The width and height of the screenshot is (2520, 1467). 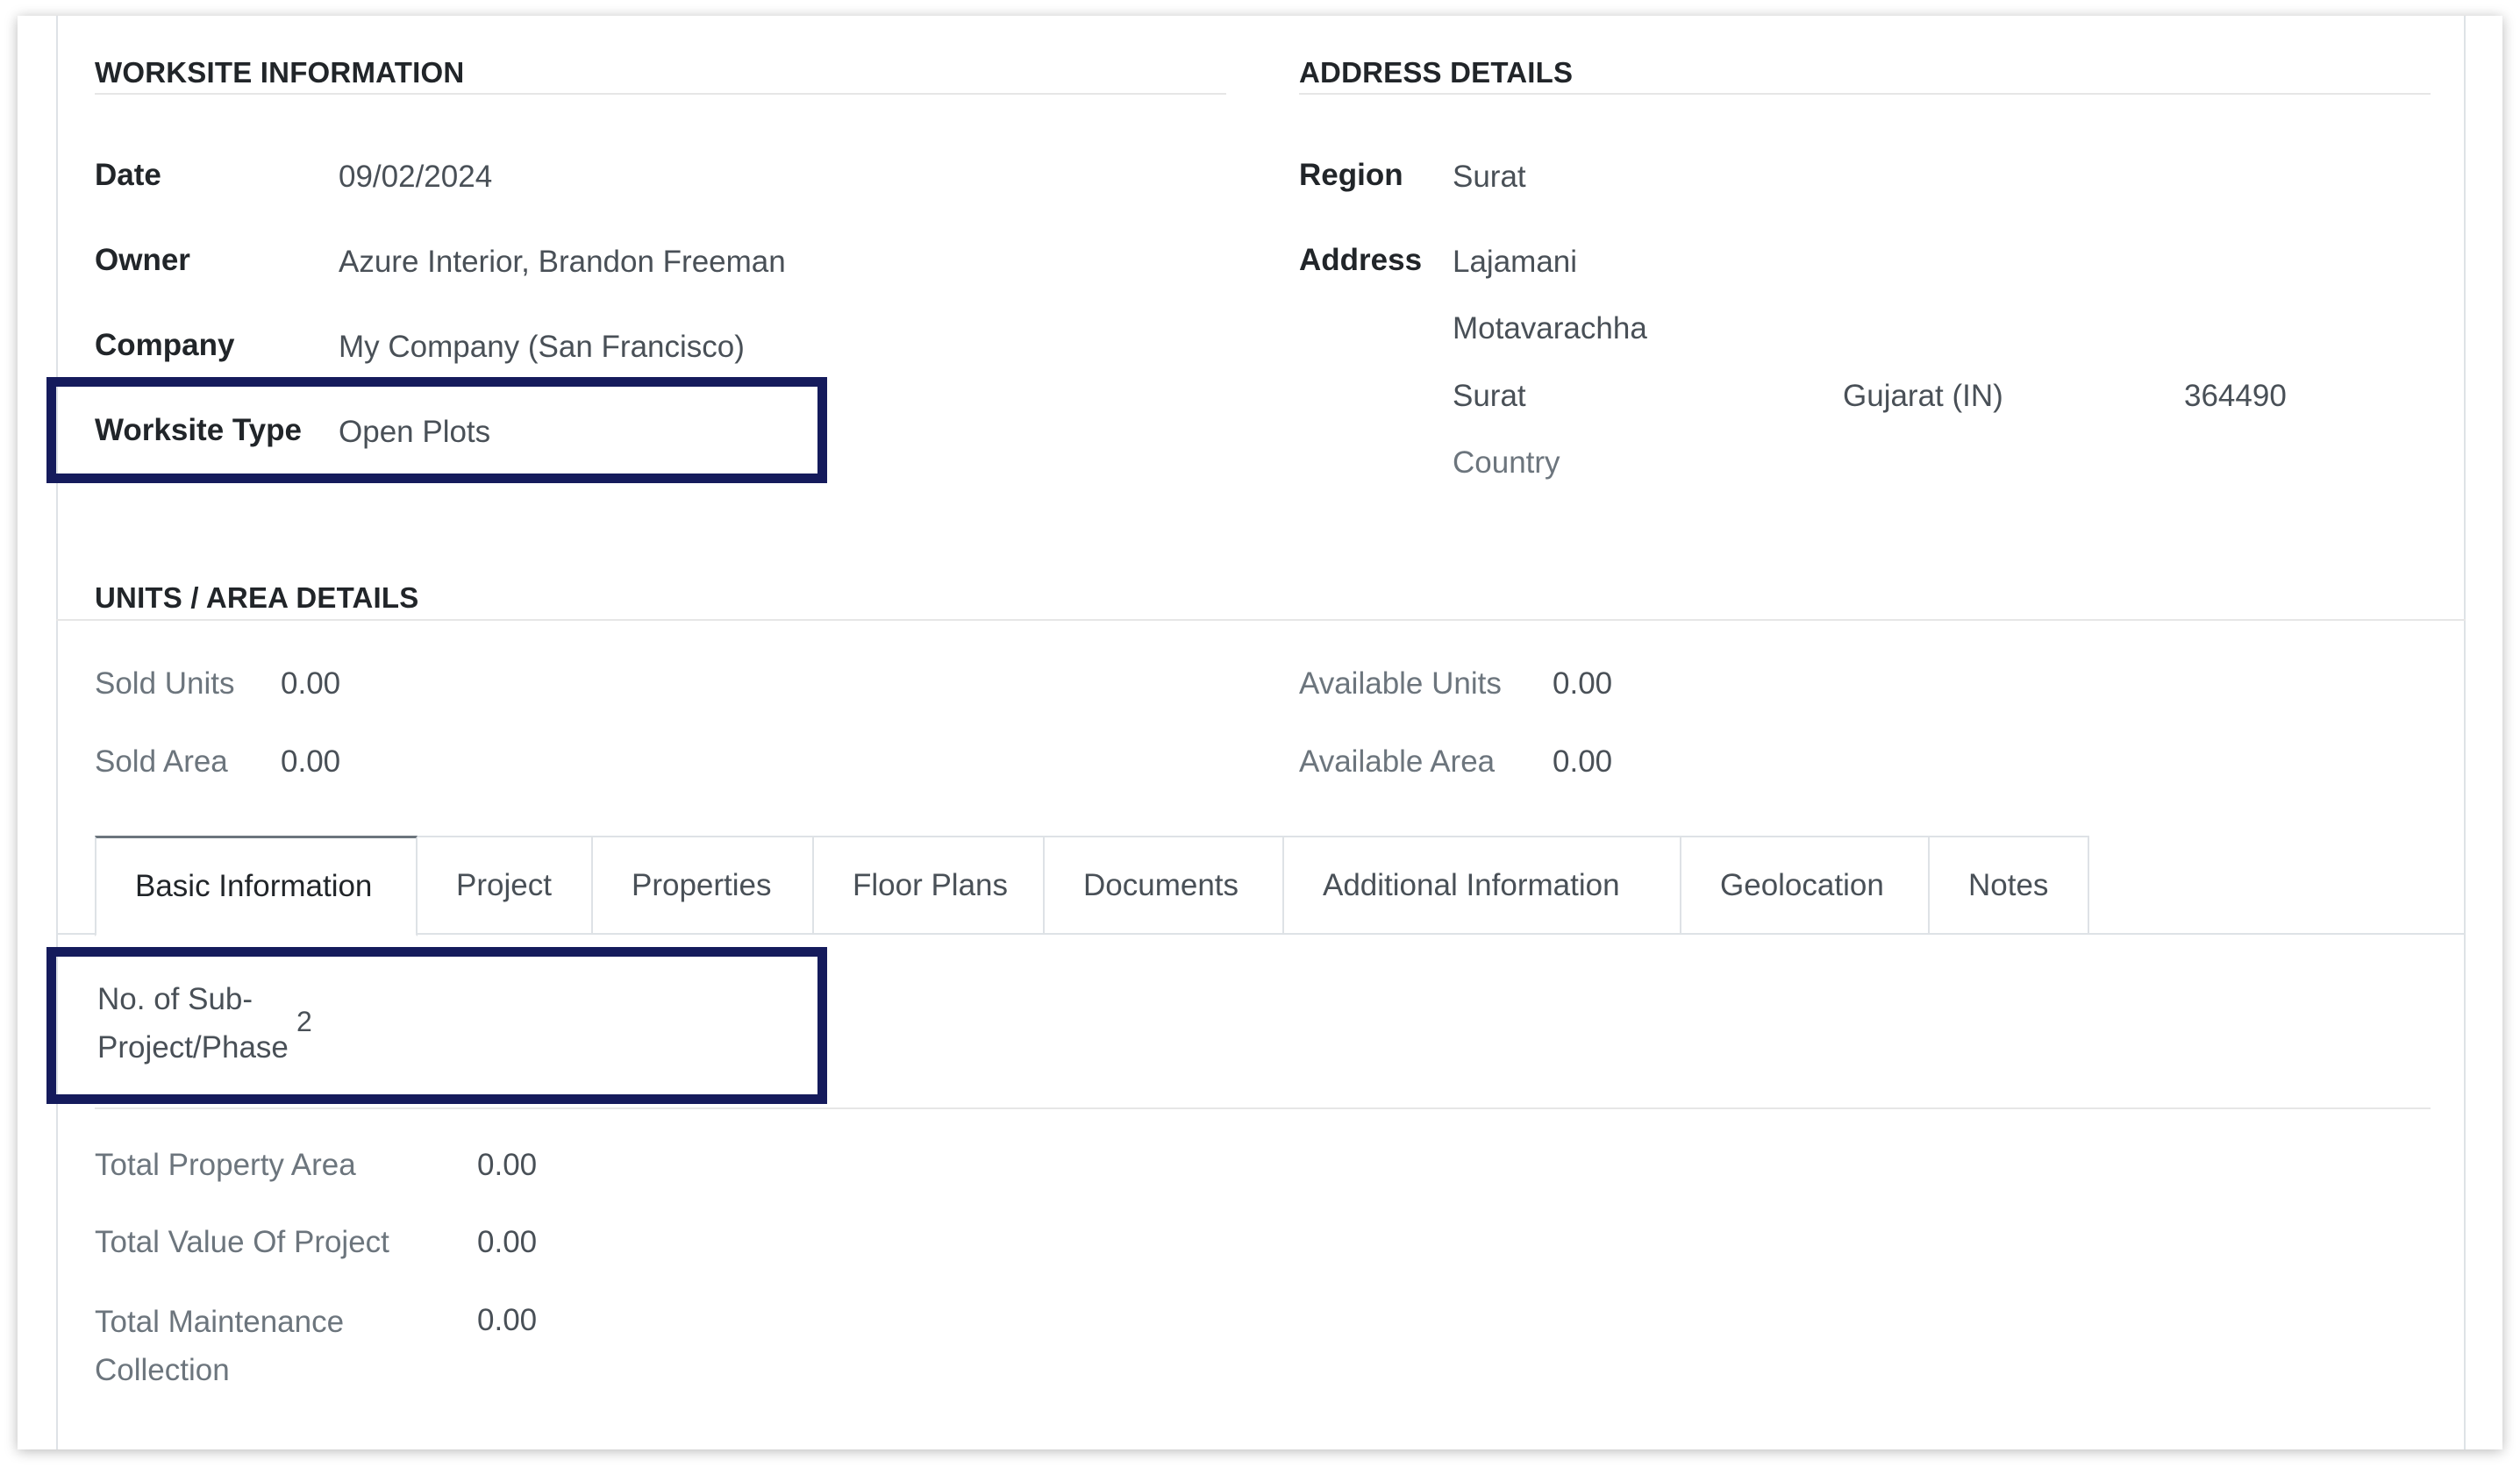 I want to click on date-field: 09/02/2024, so click(x=415, y=178).